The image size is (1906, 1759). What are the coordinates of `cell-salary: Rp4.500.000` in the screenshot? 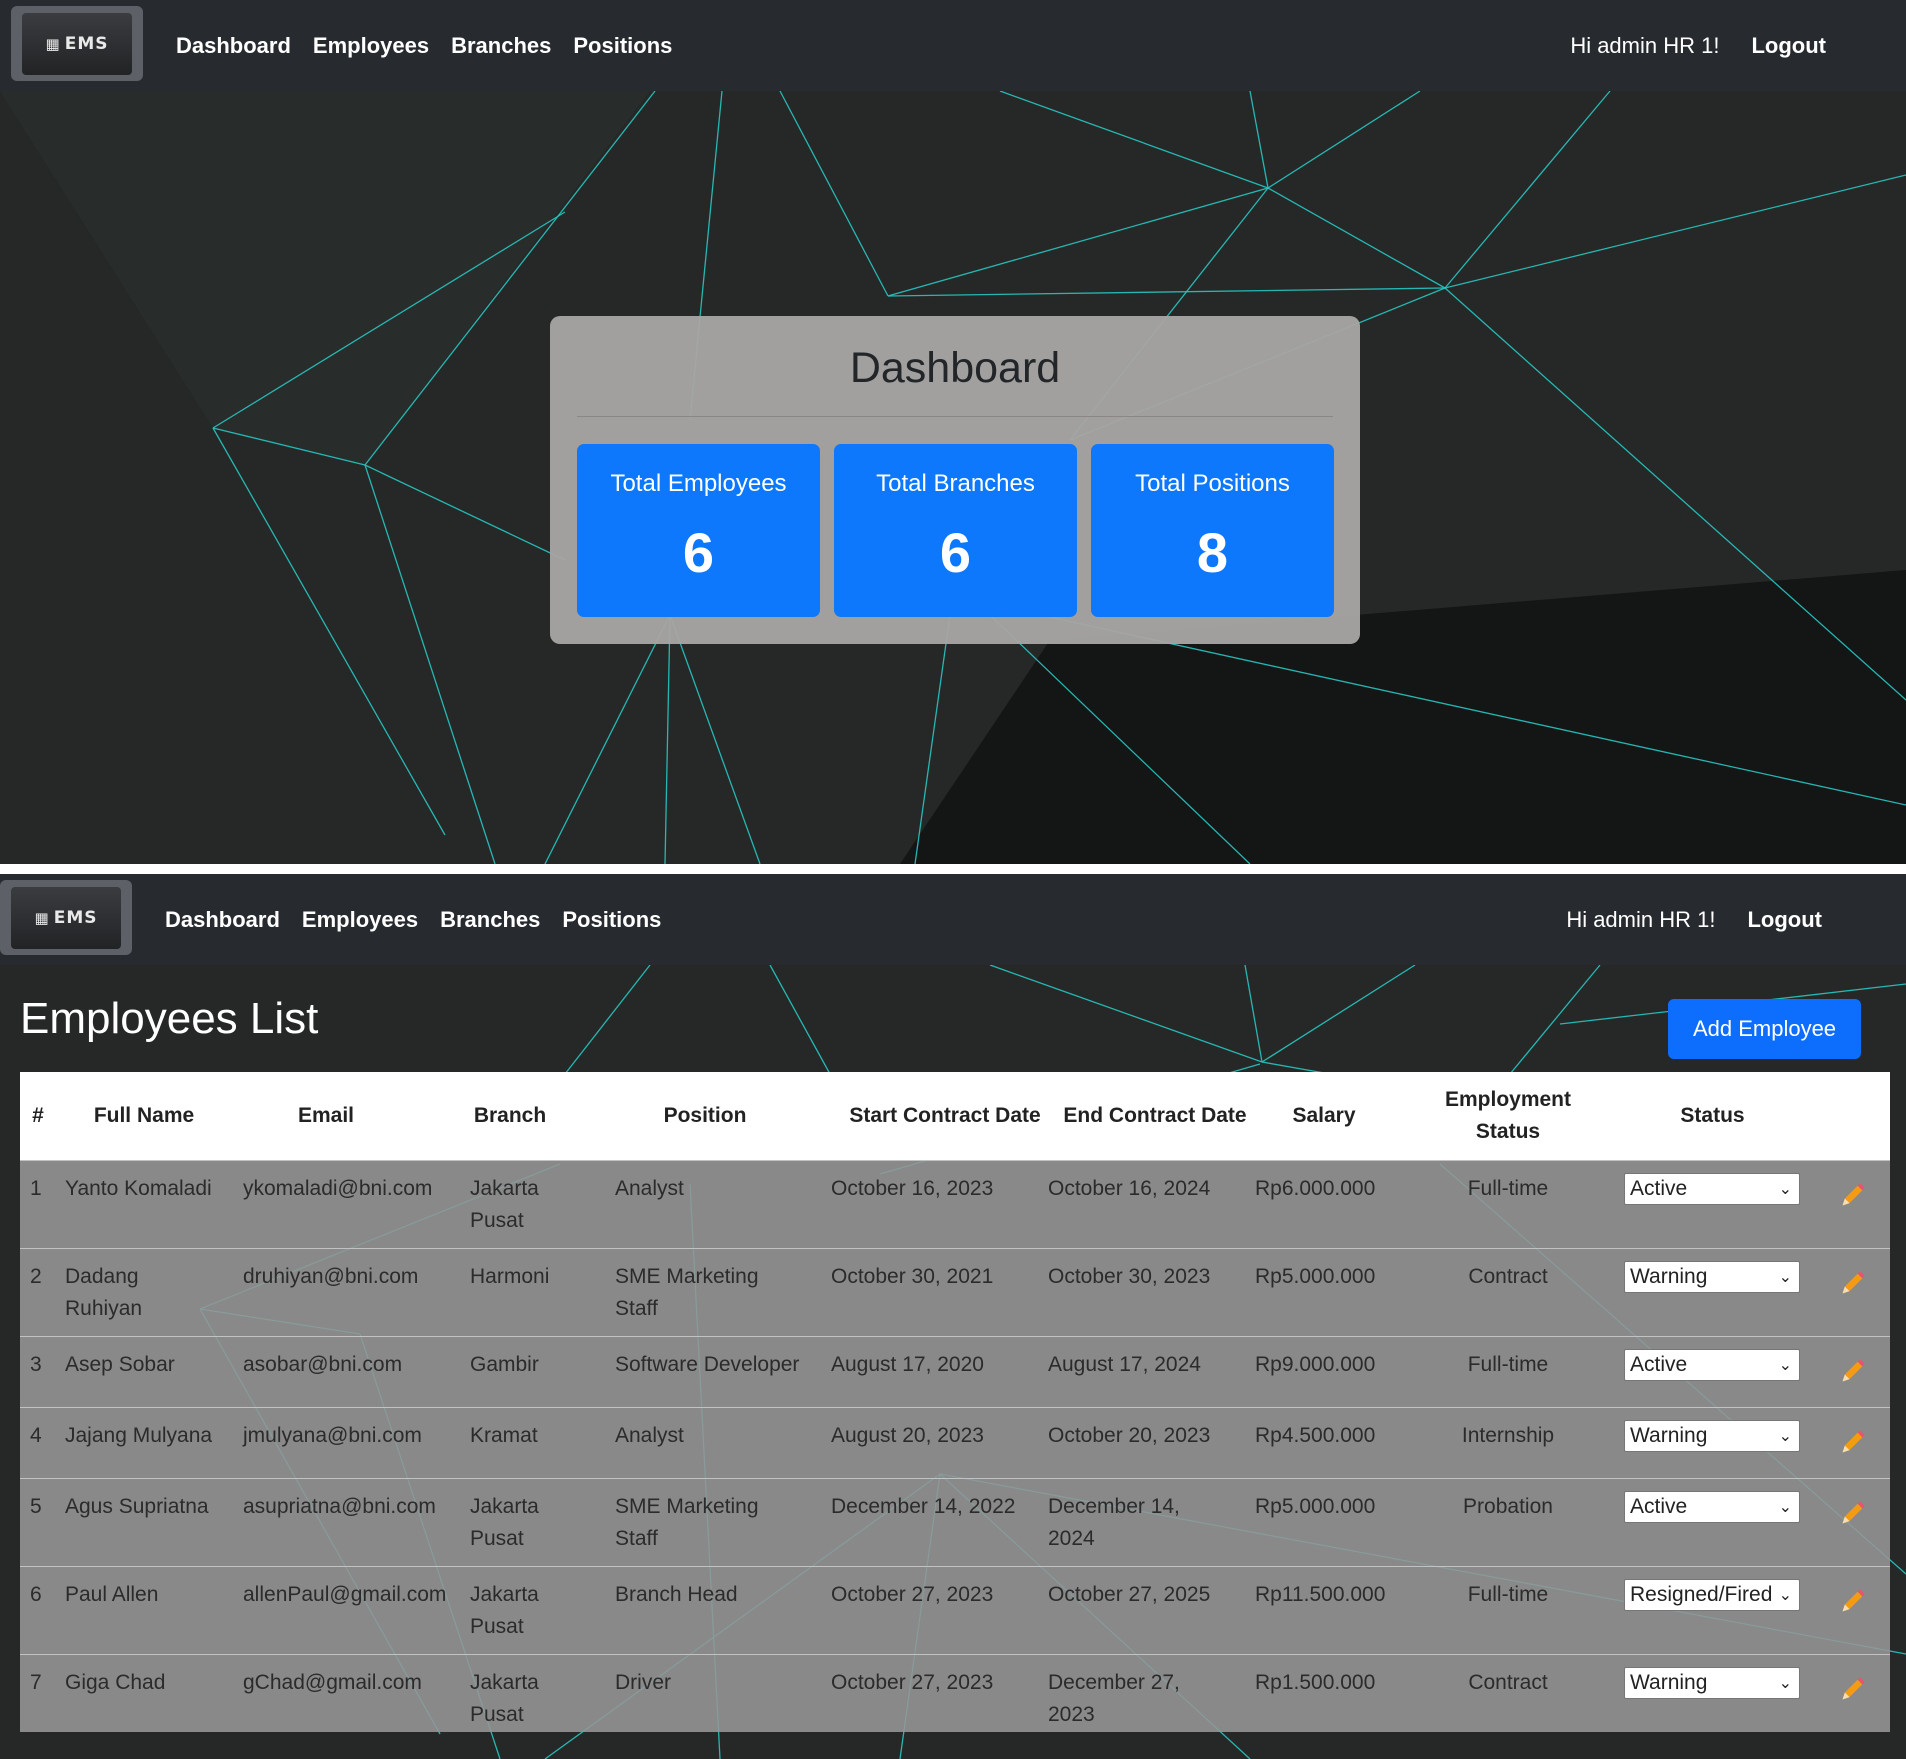 It's located at (1315, 1435).